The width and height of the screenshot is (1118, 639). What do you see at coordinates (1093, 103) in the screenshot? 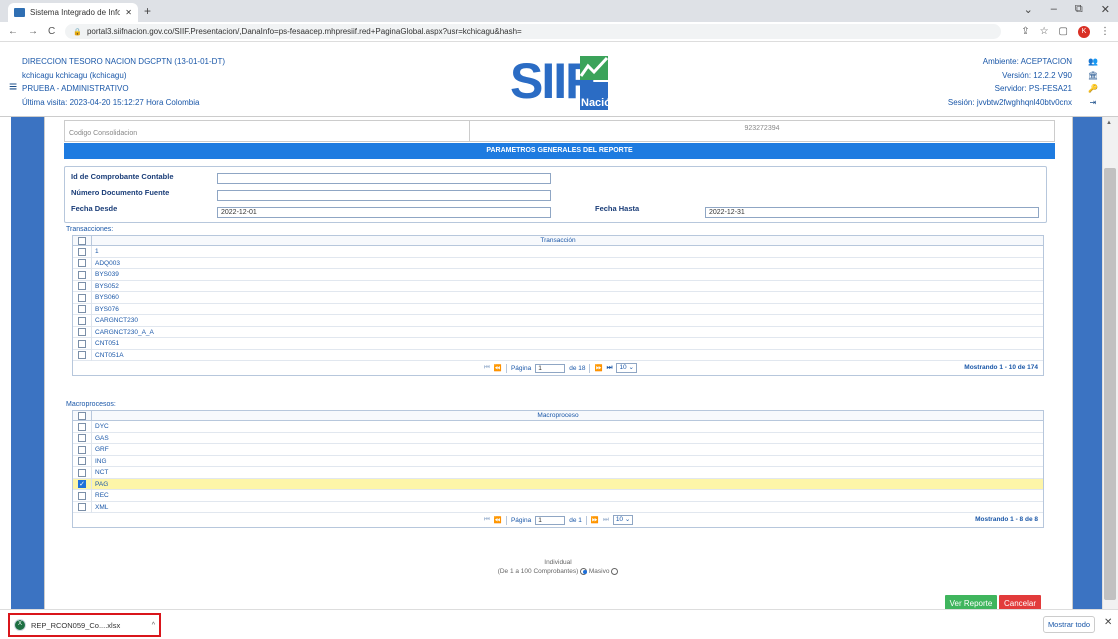
I see `logout-icon: ⇥` at bounding box center [1093, 103].